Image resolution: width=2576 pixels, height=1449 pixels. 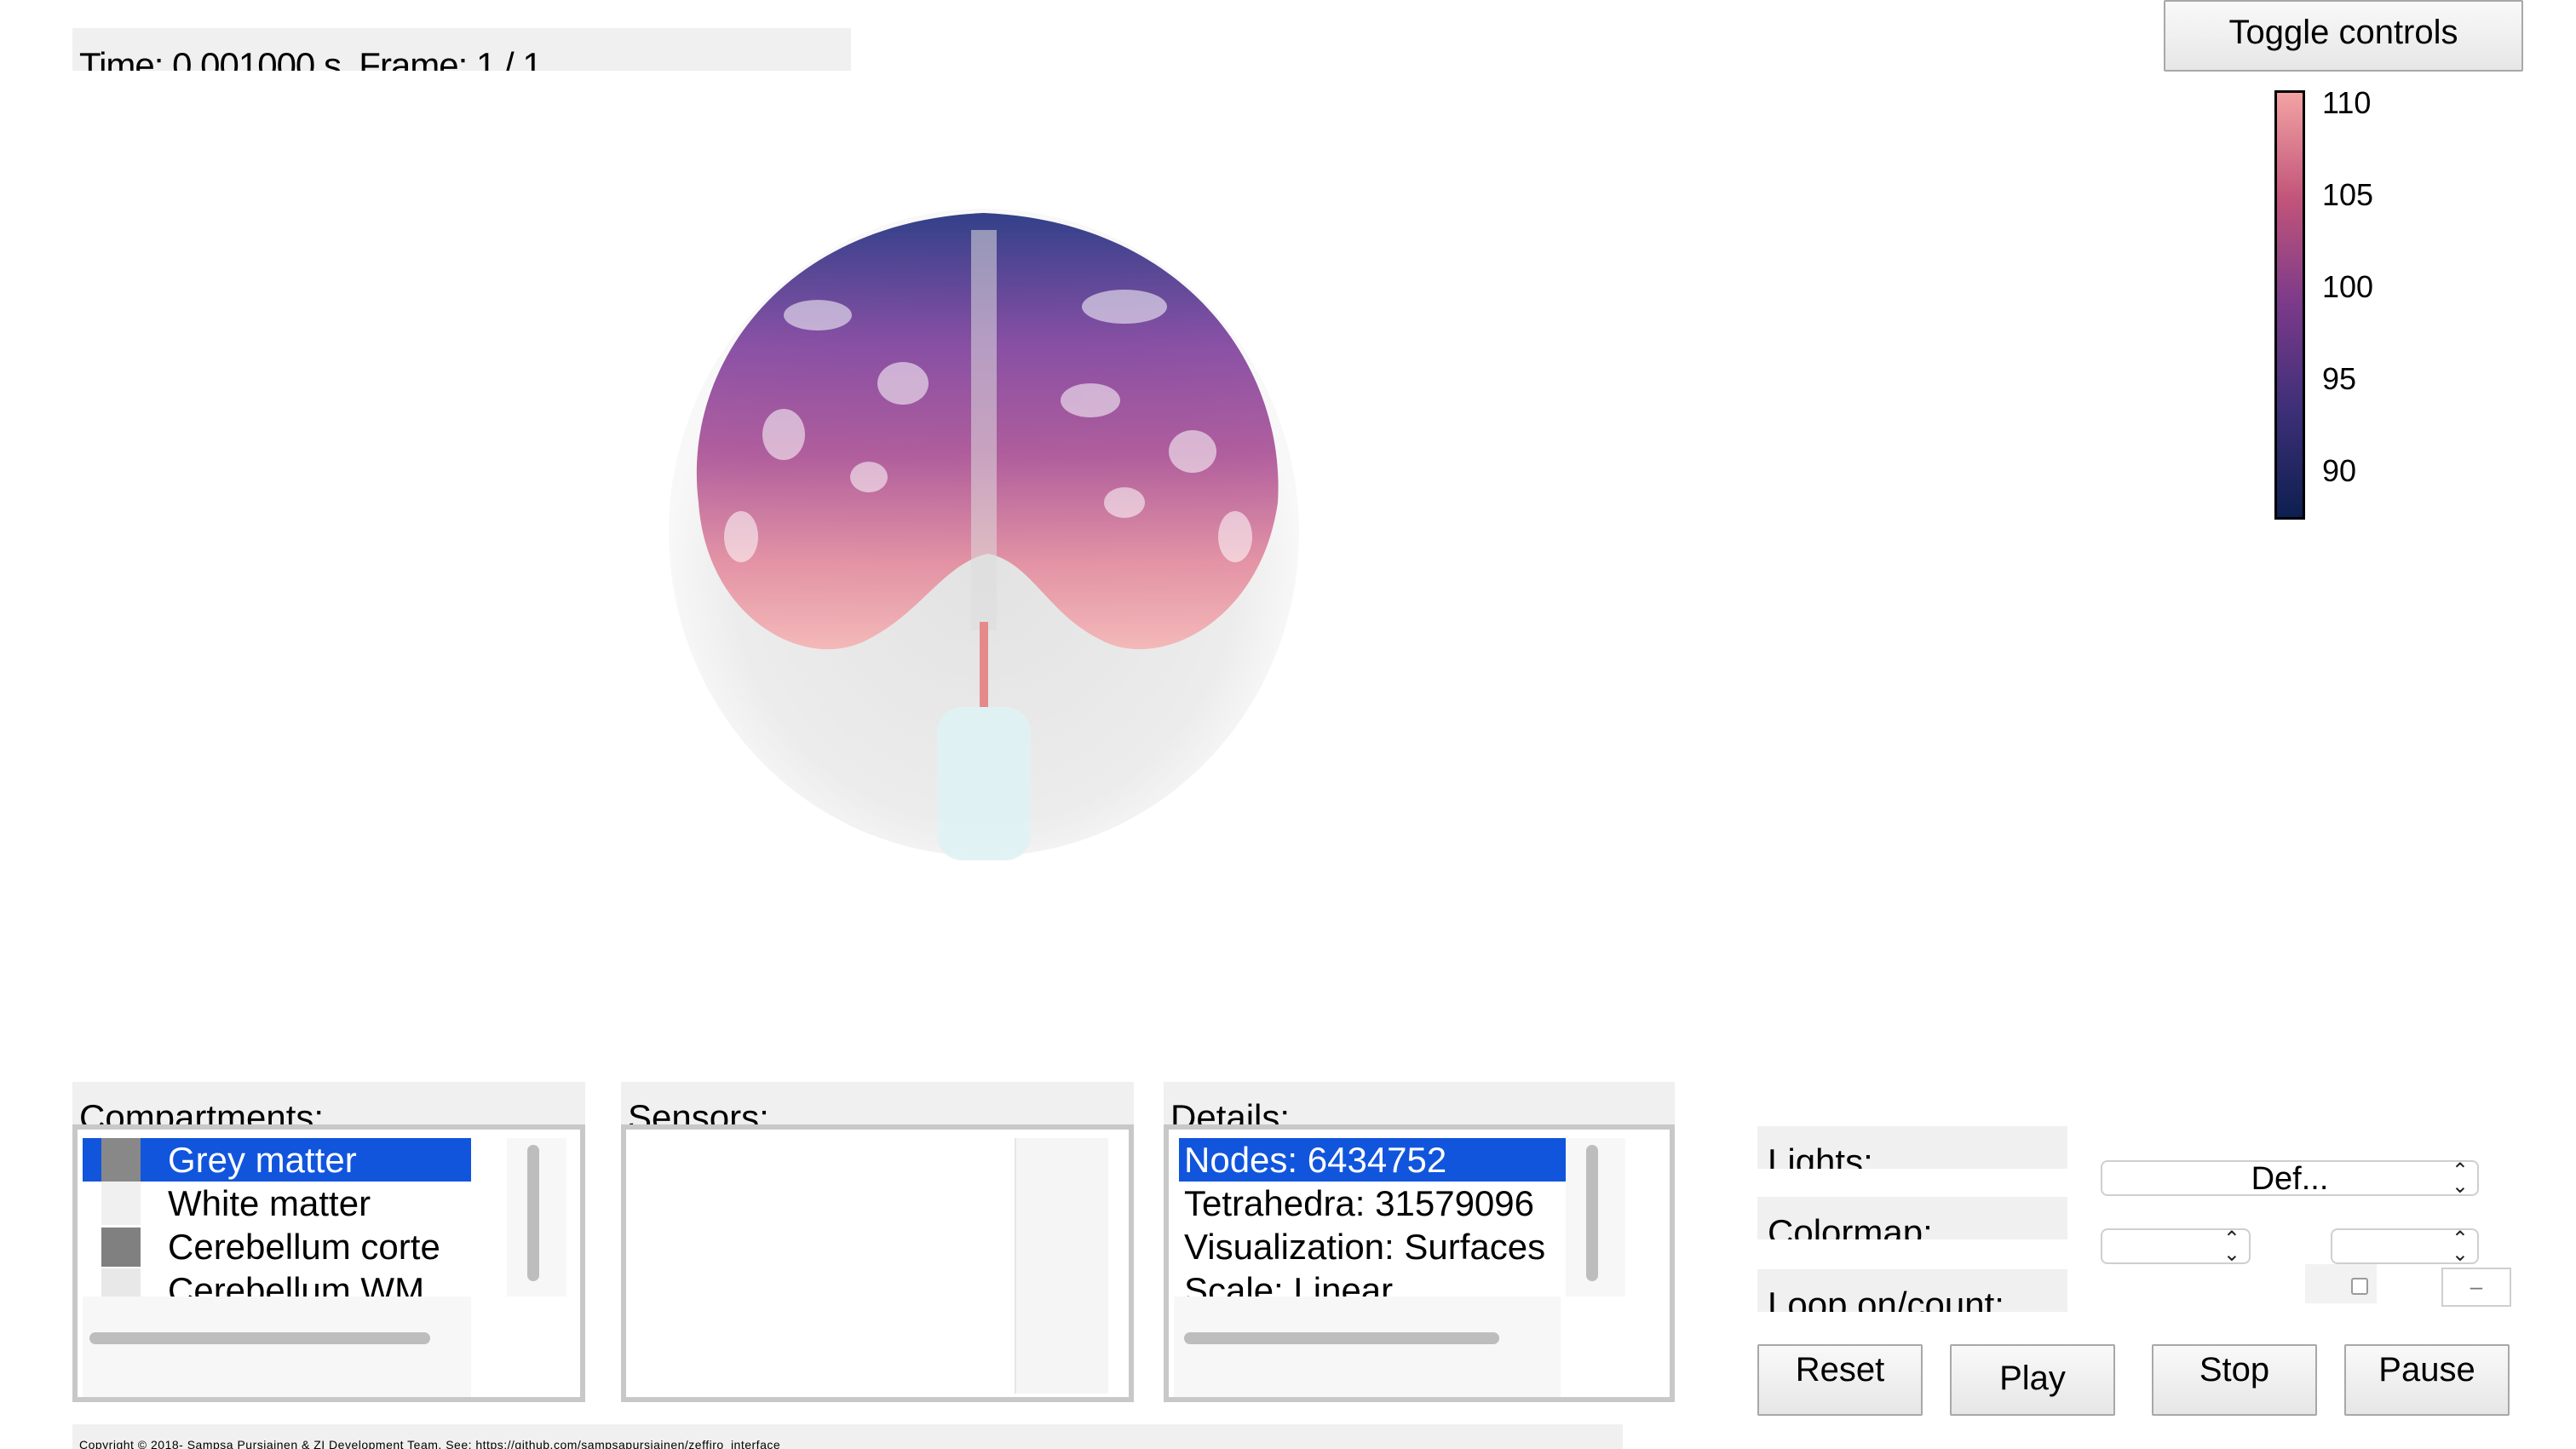 What do you see at coordinates (878, 1263) in the screenshot?
I see `sensors-listbox` at bounding box center [878, 1263].